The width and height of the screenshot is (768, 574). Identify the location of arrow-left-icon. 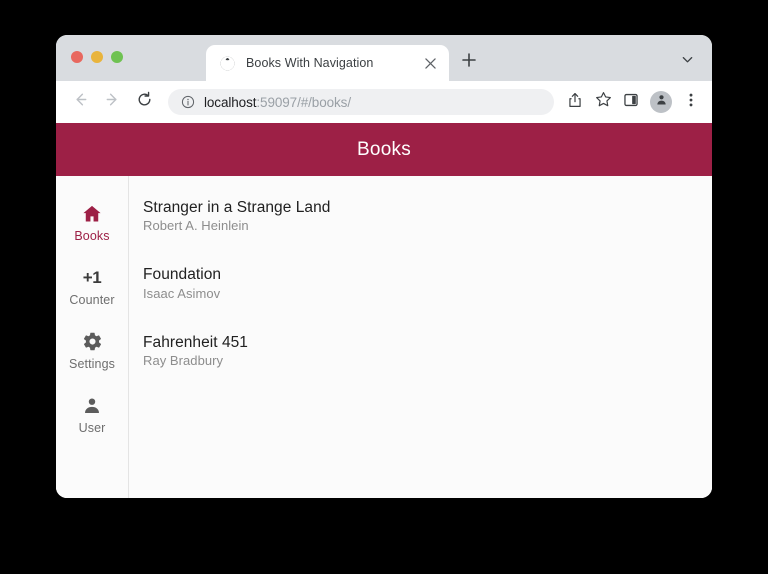
(80, 102).